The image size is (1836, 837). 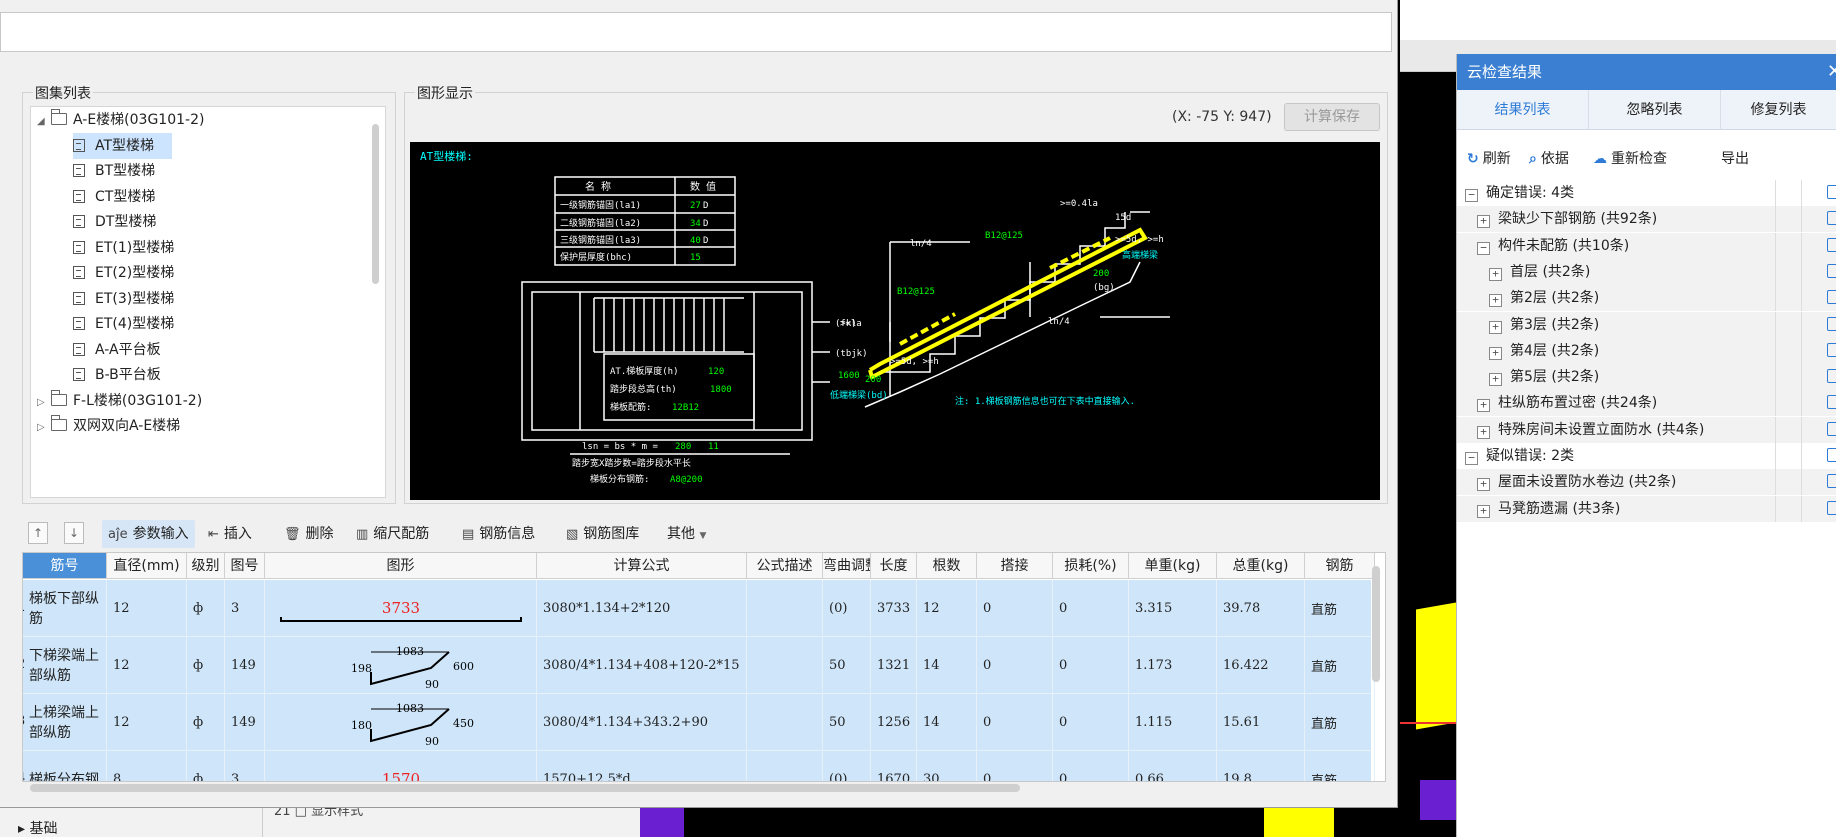 What do you see at coordinates (847, 766) in the screenshot?
I see `cell-bend: (0)` at bounding box center [847, 766].